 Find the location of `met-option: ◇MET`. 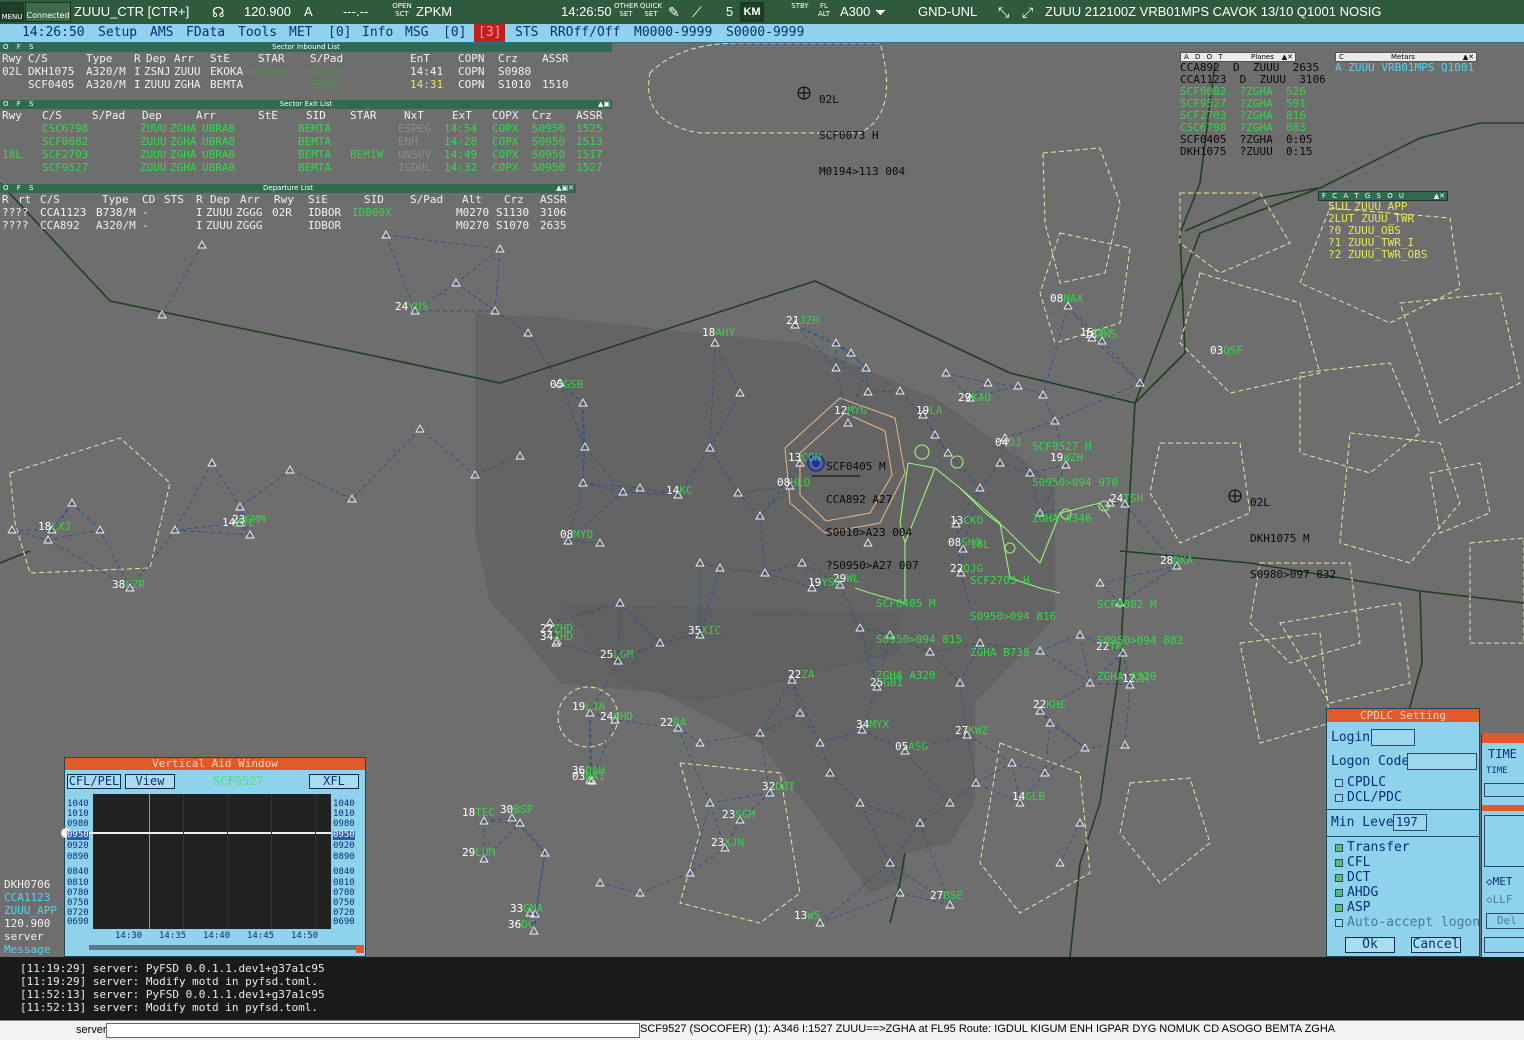

met-option: ◇MET is located at coordinates (1499, 881).